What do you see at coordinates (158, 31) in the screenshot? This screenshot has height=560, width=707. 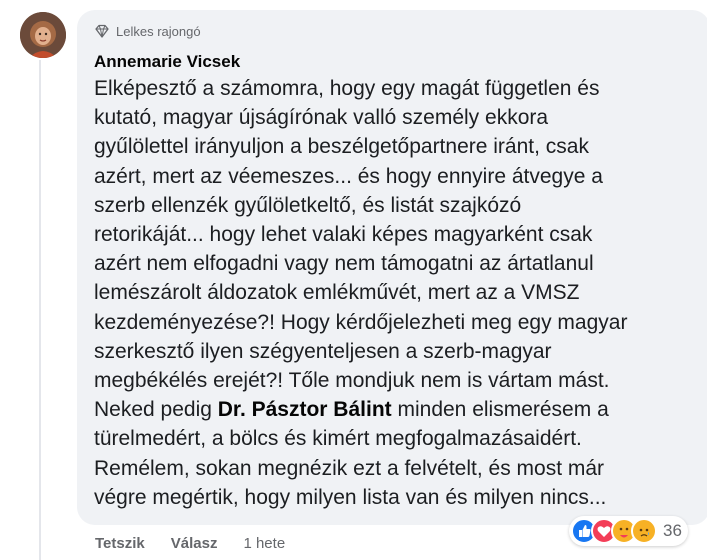 I see `badge-label: Lelkes rajongó` at bounding box center [158, 31].